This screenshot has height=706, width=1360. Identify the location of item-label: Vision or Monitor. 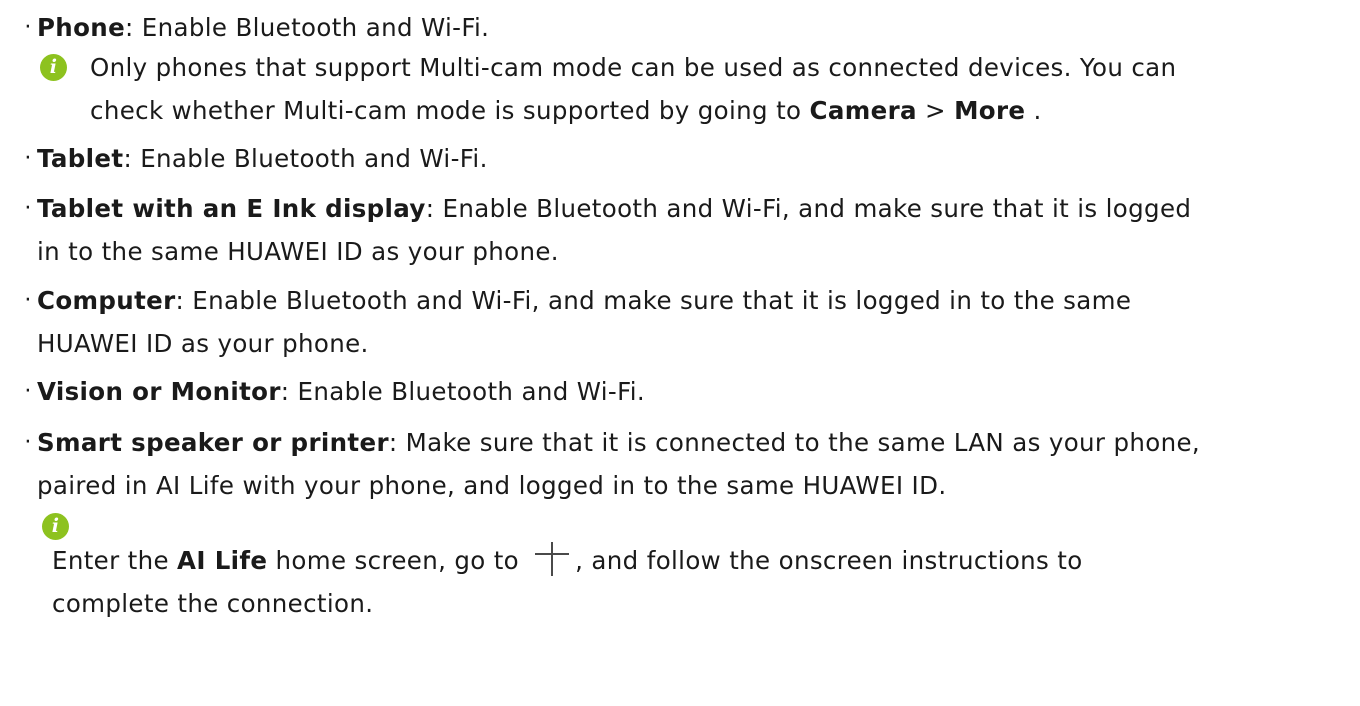
(159, 391).